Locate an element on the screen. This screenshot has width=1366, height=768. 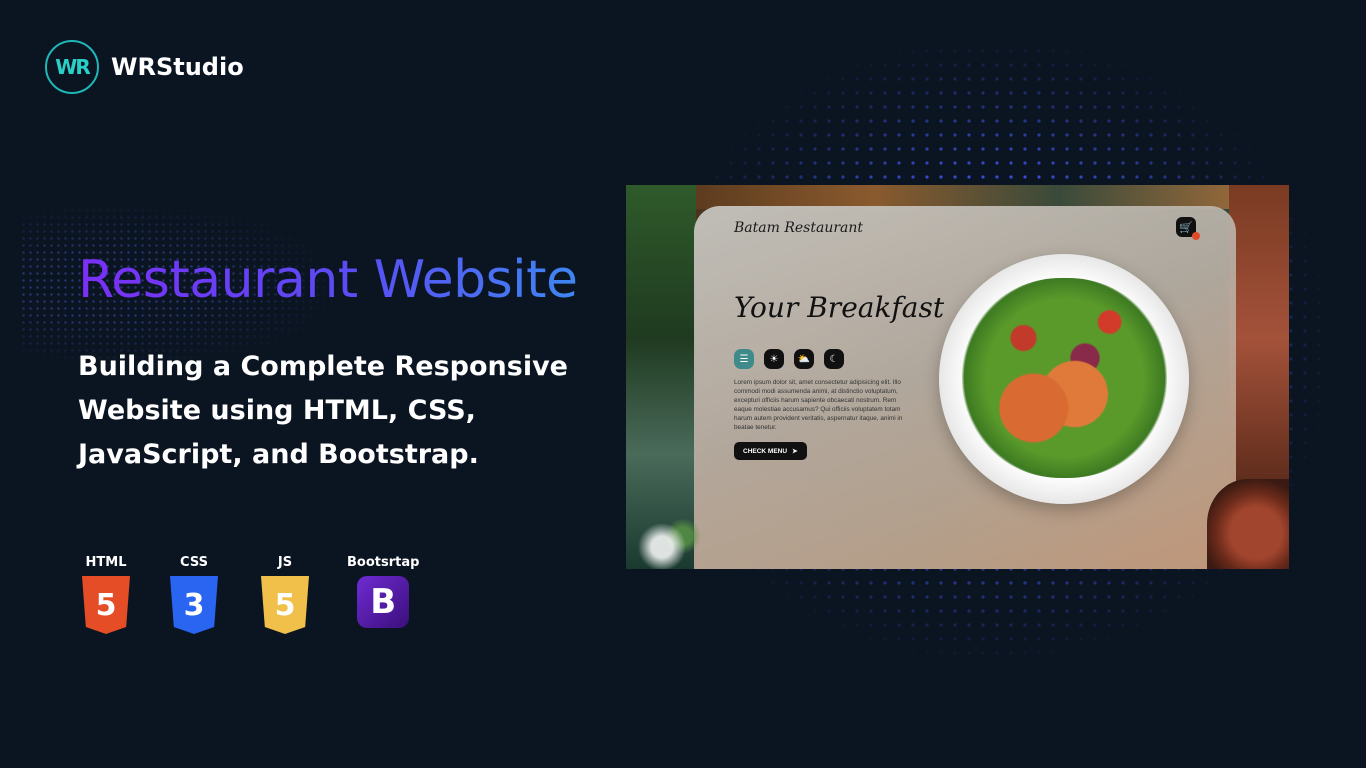
bootstrap-icon: B is located at coordinates (383, 602).